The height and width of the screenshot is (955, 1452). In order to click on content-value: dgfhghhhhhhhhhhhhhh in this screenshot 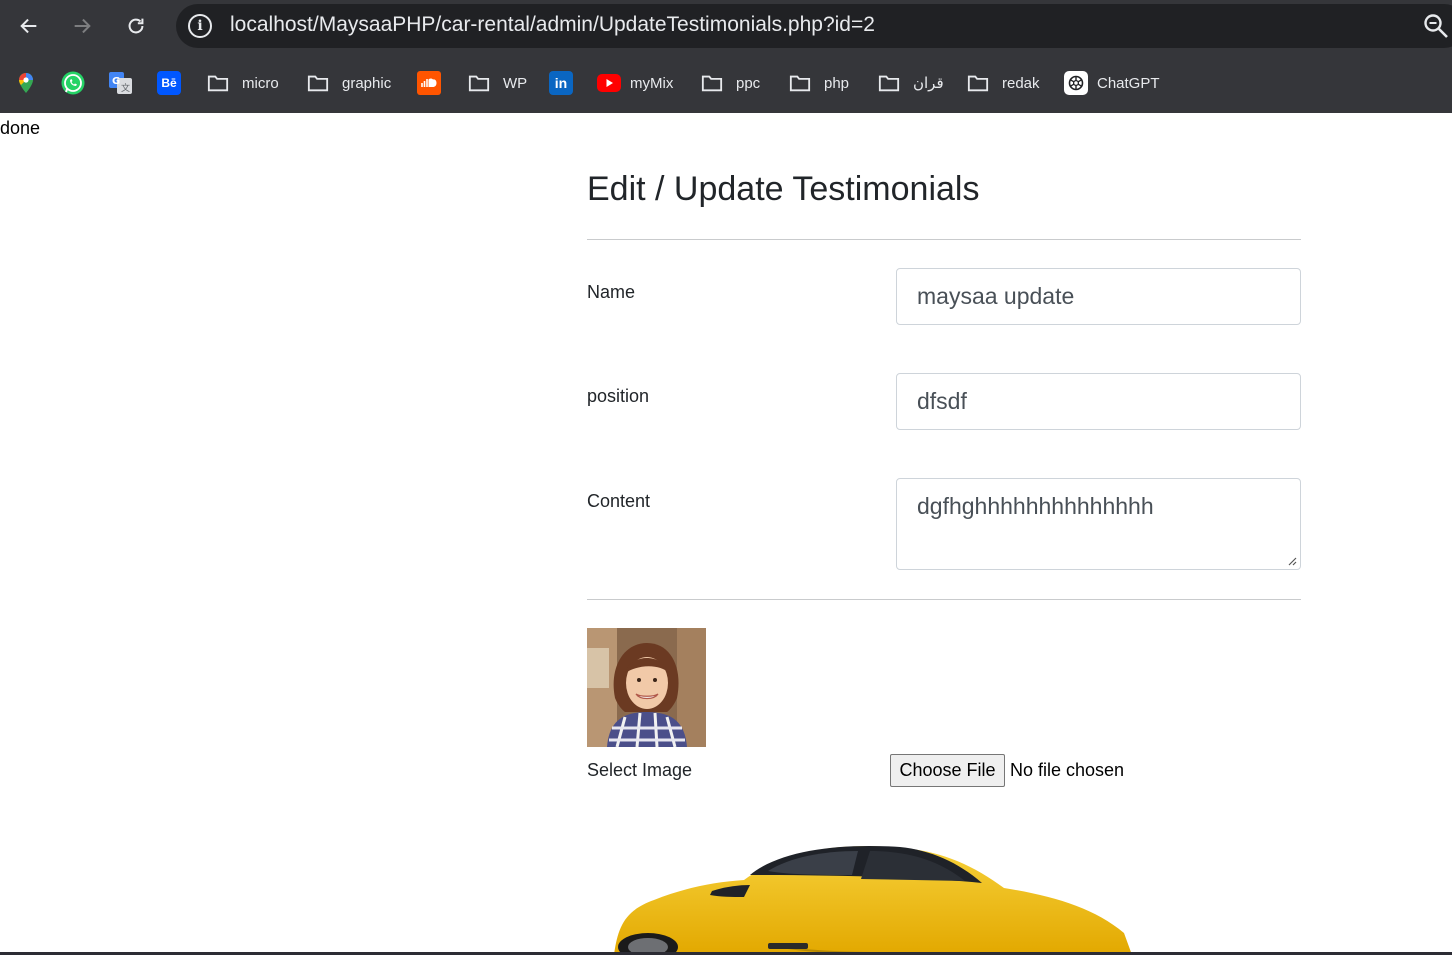, I will do `click(1035, 506)`.